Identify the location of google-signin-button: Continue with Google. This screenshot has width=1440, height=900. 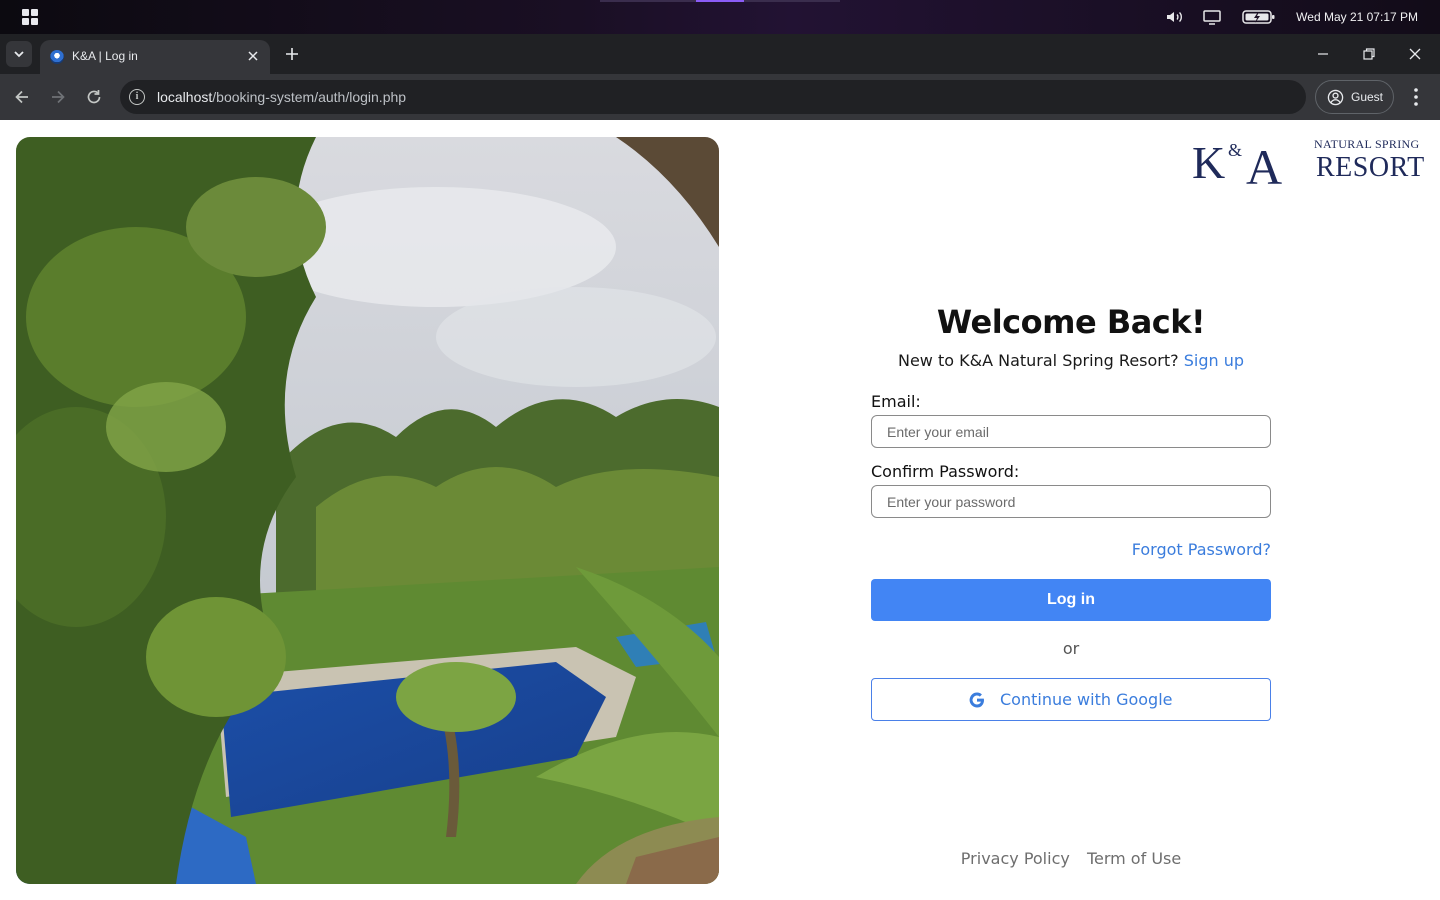
(1071, 699).